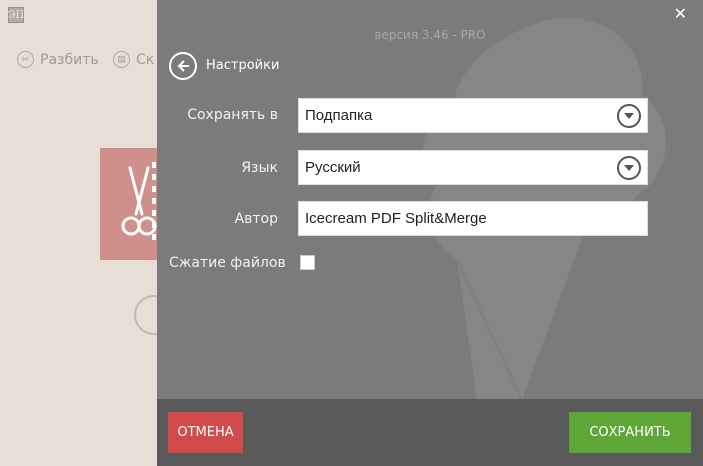 The height and width of the screenshot is (466, 703). I want to click on compression-checkbox, so click(307, 262).